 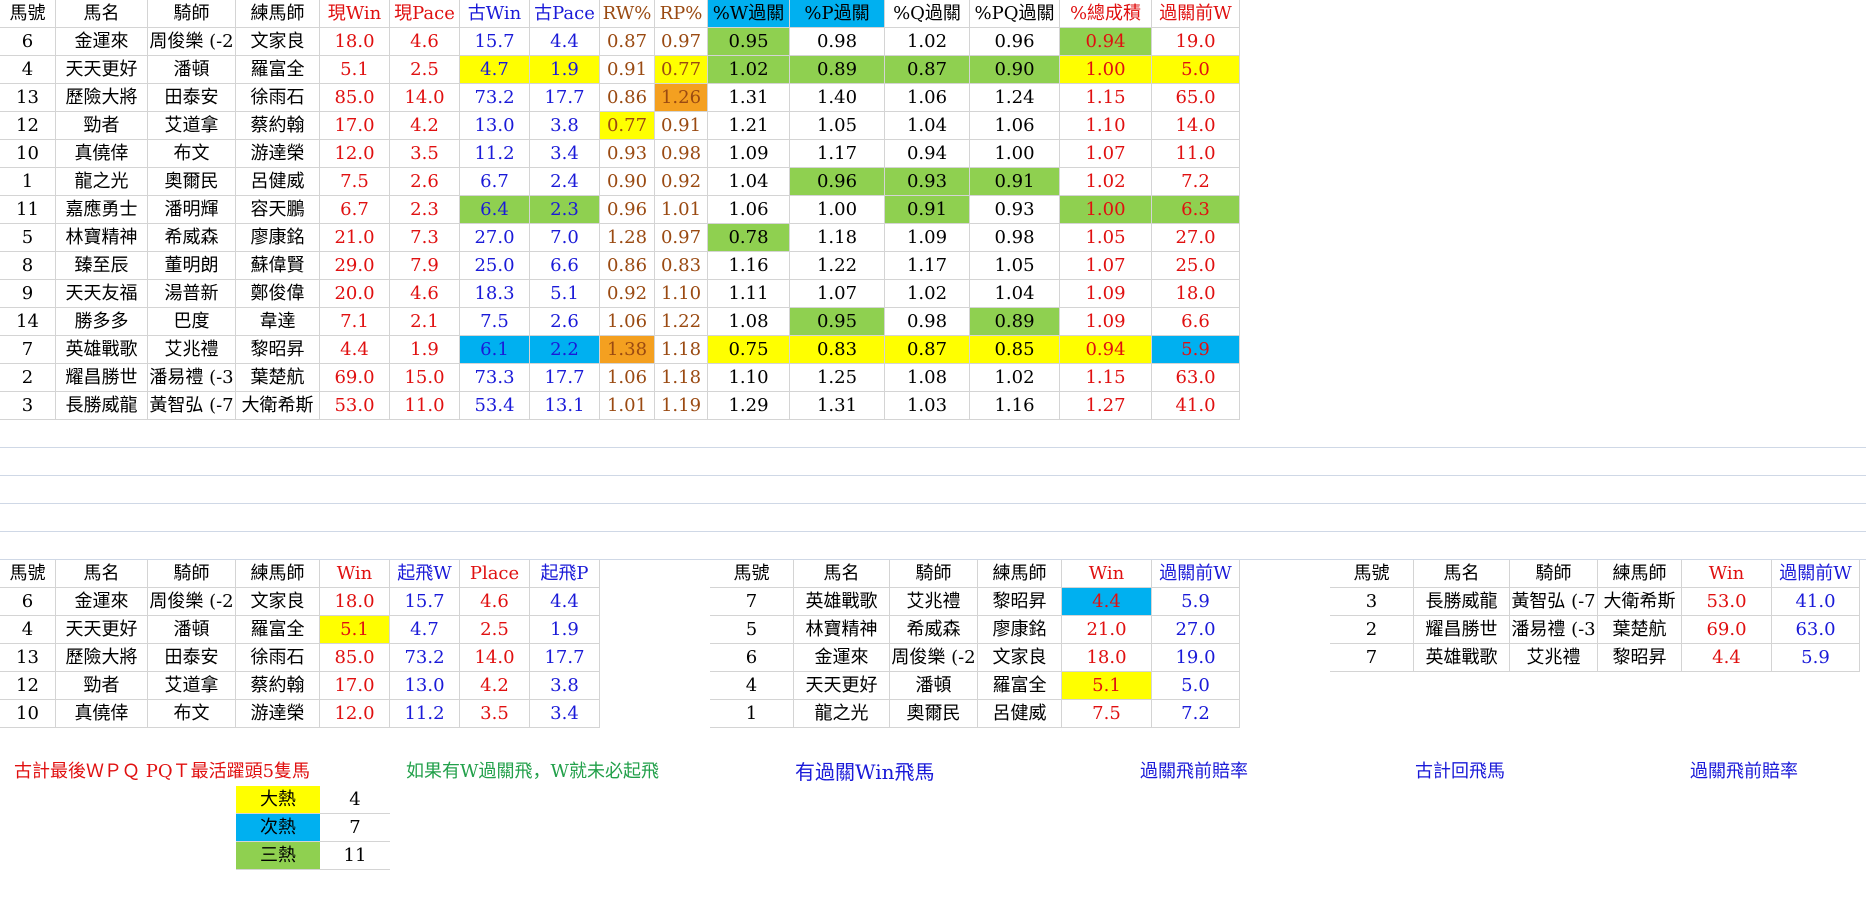 I want to click on column-header: Place, so click(x=495, y=574).